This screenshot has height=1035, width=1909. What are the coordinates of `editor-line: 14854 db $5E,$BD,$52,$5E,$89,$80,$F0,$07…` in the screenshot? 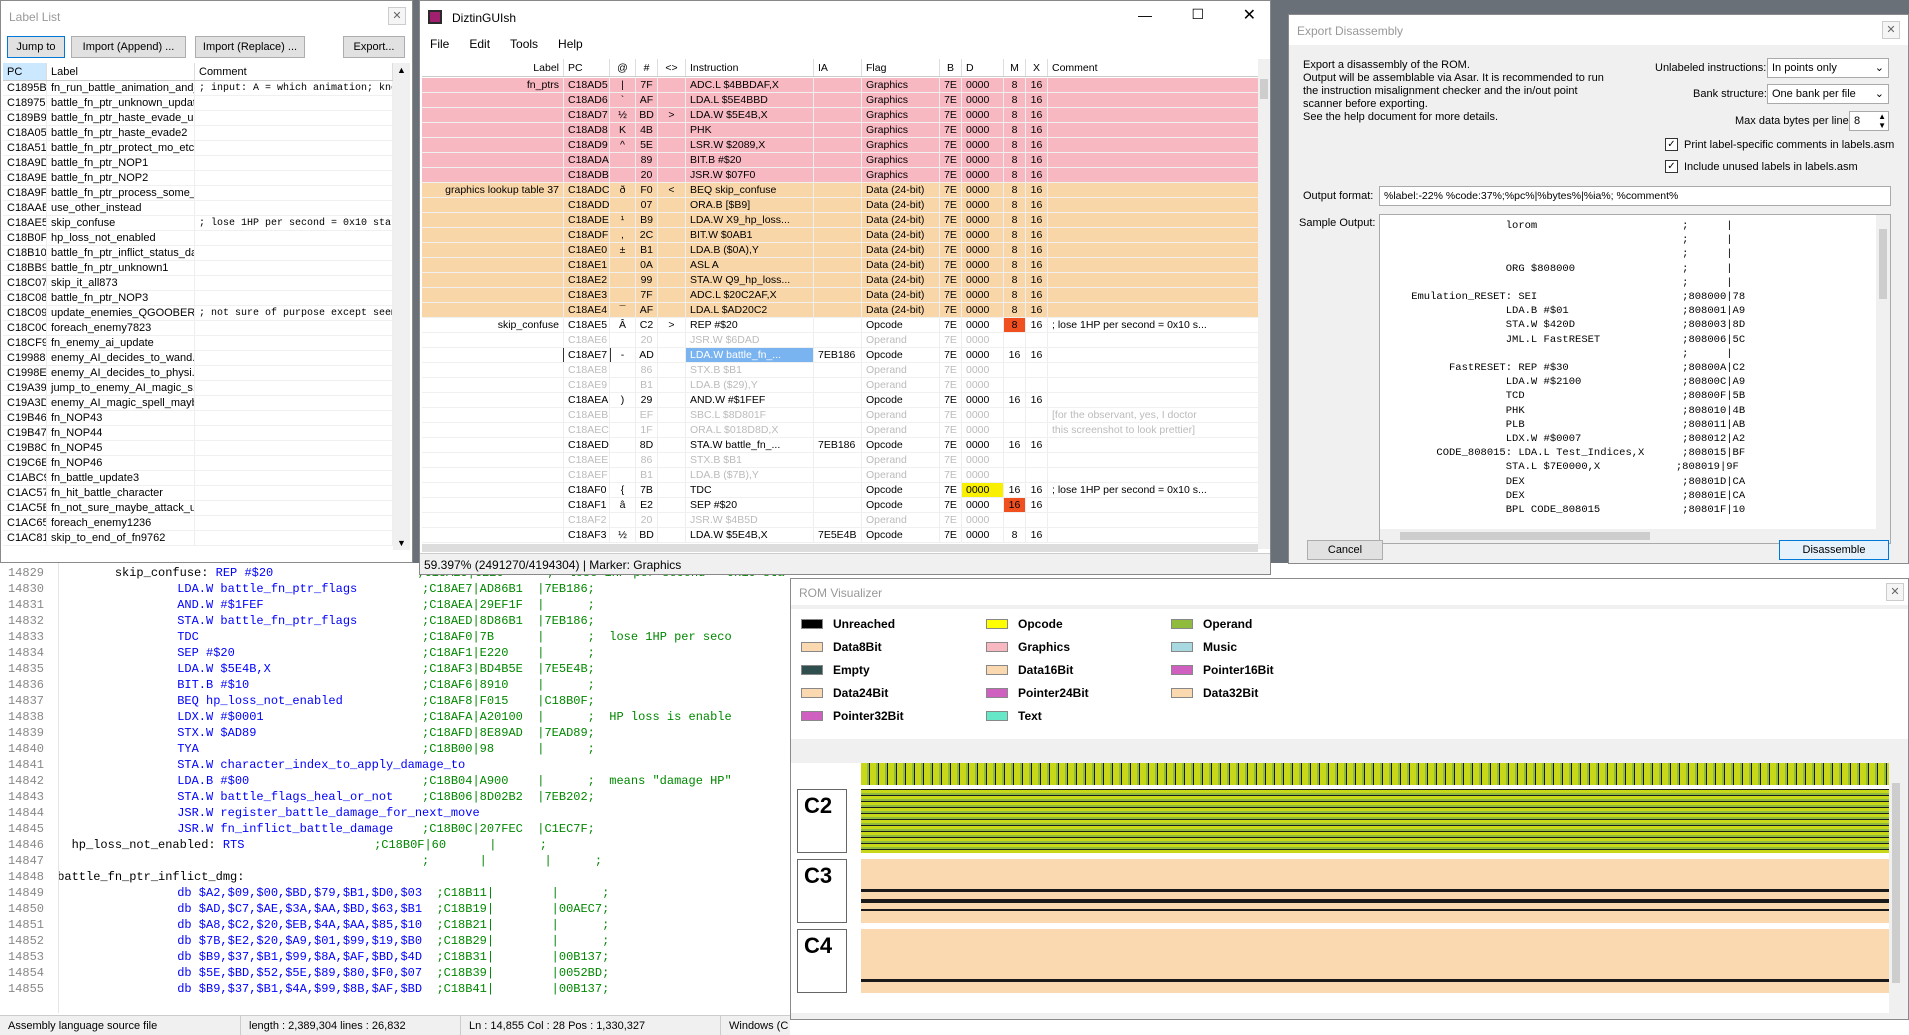 It's located at (396, 973).